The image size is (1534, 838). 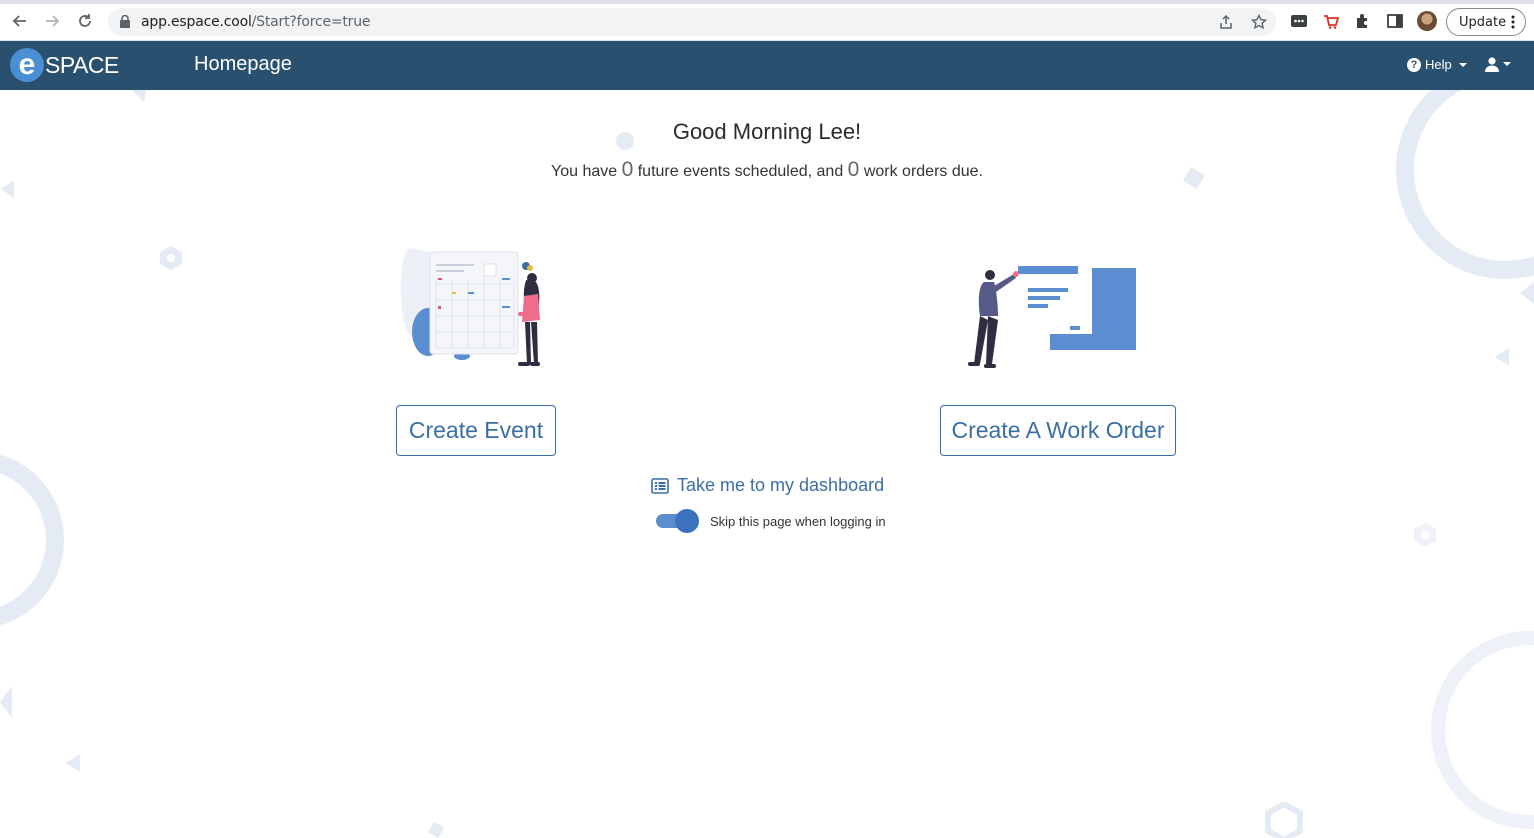 What do you see at coordinates (1513, 22) in the screenshot?
I see `more-vert-icon` at bounding box center [1513, 22].